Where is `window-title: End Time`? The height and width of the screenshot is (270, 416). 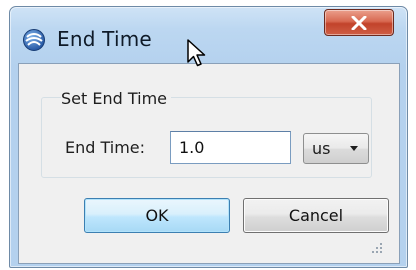 window-title: End Time is located at coordinates (104, 39).